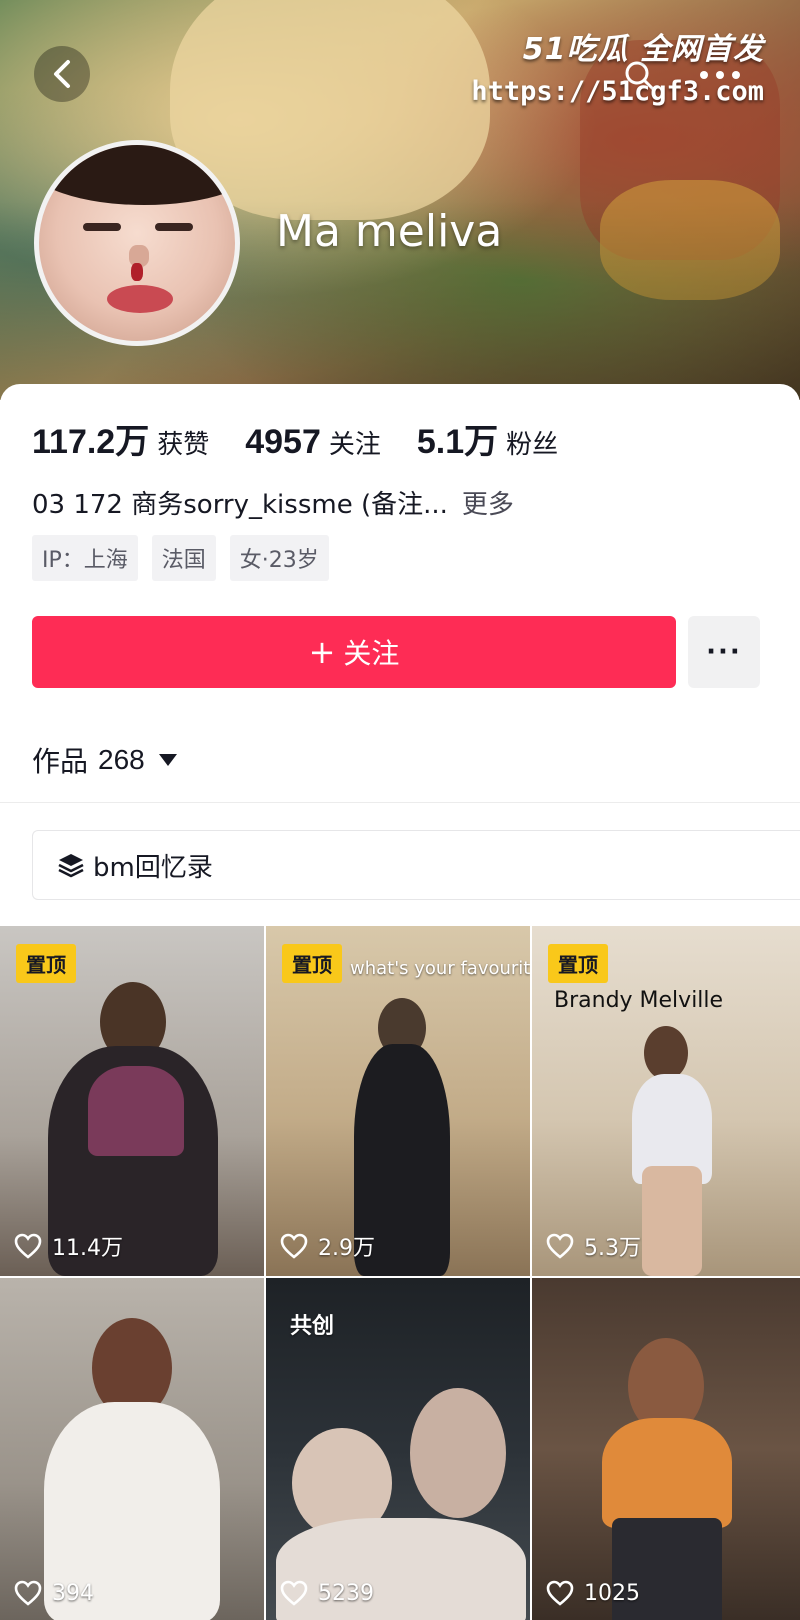 This screenshot has height=1620, width=800. What do you see at coordinates (416, 865) in the screenshot?
I see `collection-chip: bm回忆录` at bounding box center [416, 865].